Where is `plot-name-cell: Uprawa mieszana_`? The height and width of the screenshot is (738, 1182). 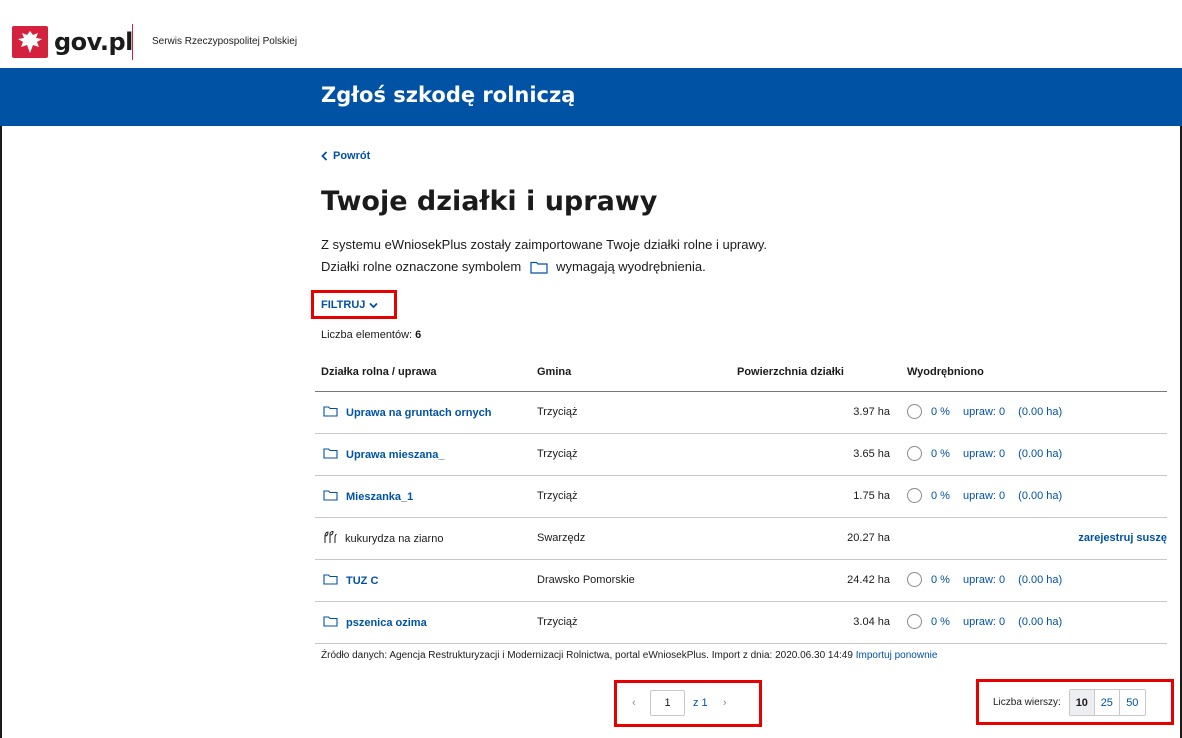 plot-name-cell: Uprawa mieszana_ is located at coordinates (383, 454).